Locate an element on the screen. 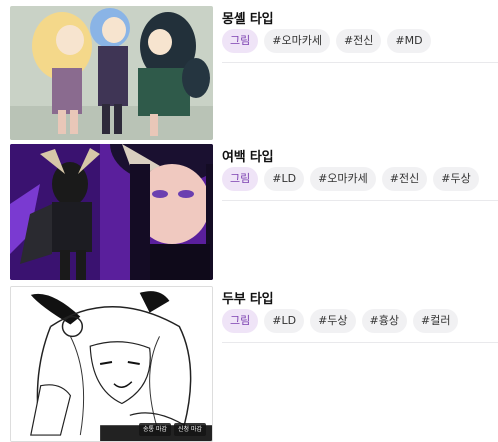 The image size is (498, 442). status-badge: 신청 마감 is located at coordinates (190, 429).